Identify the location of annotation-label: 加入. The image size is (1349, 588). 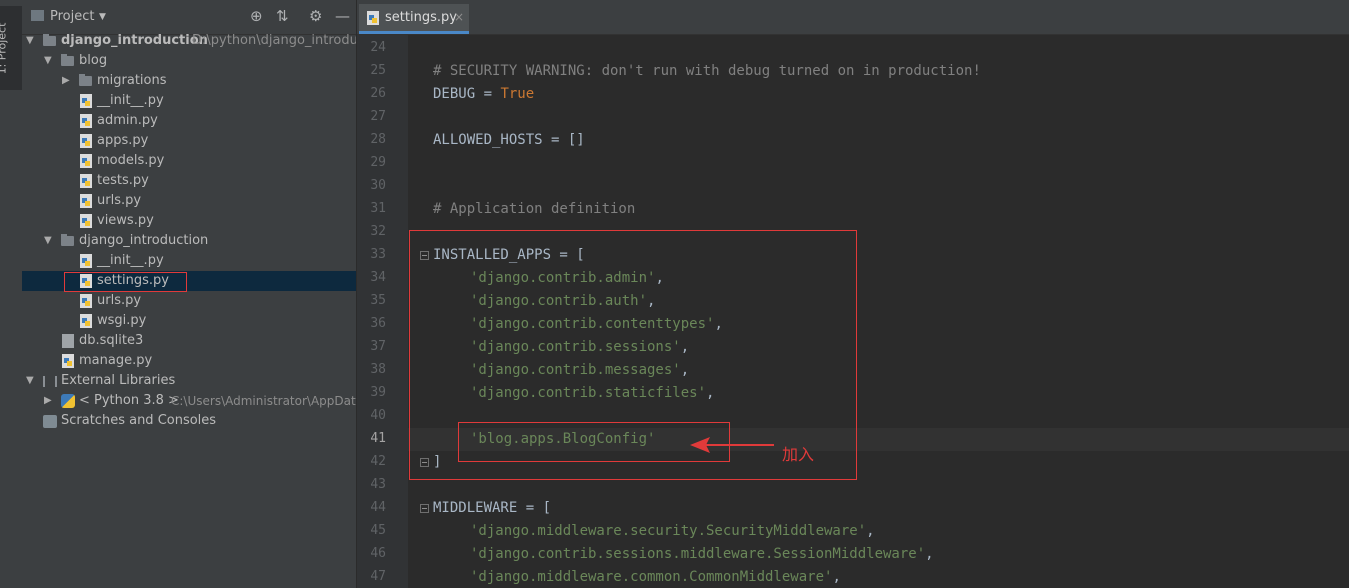
(798, 454).